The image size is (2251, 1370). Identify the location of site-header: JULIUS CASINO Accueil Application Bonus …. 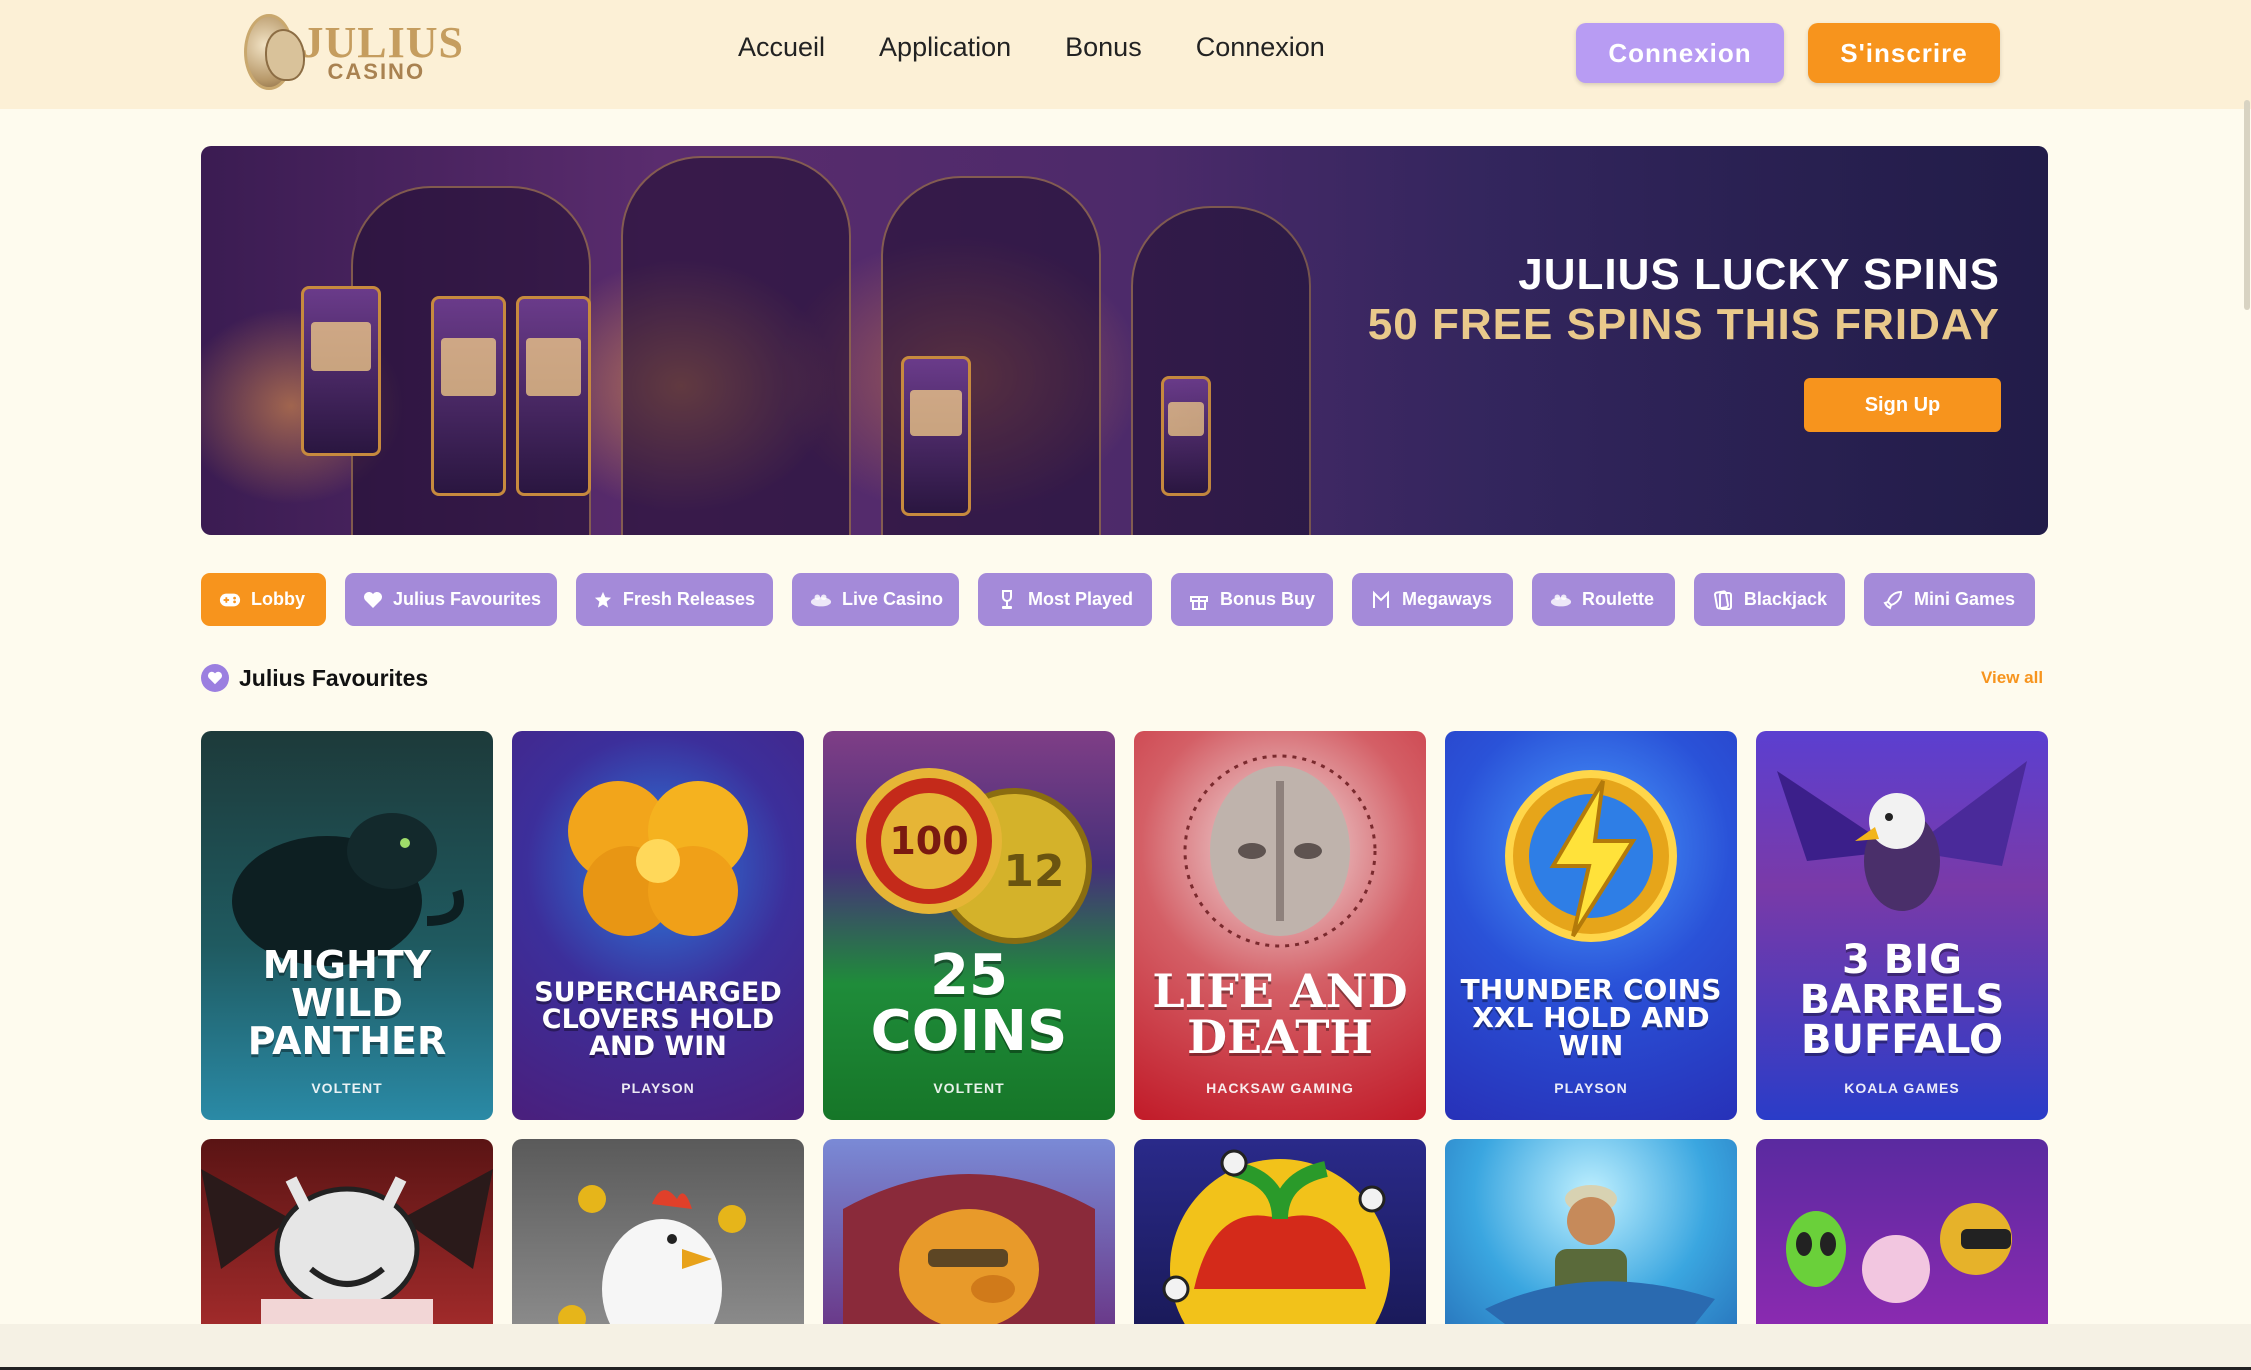
(1125, 54).